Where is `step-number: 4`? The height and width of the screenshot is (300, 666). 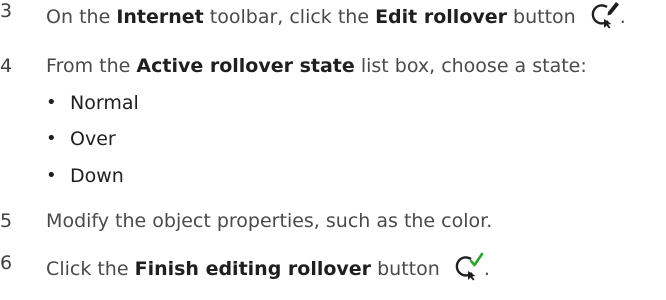 step-number: 4 is located at coordinates (6, 66).